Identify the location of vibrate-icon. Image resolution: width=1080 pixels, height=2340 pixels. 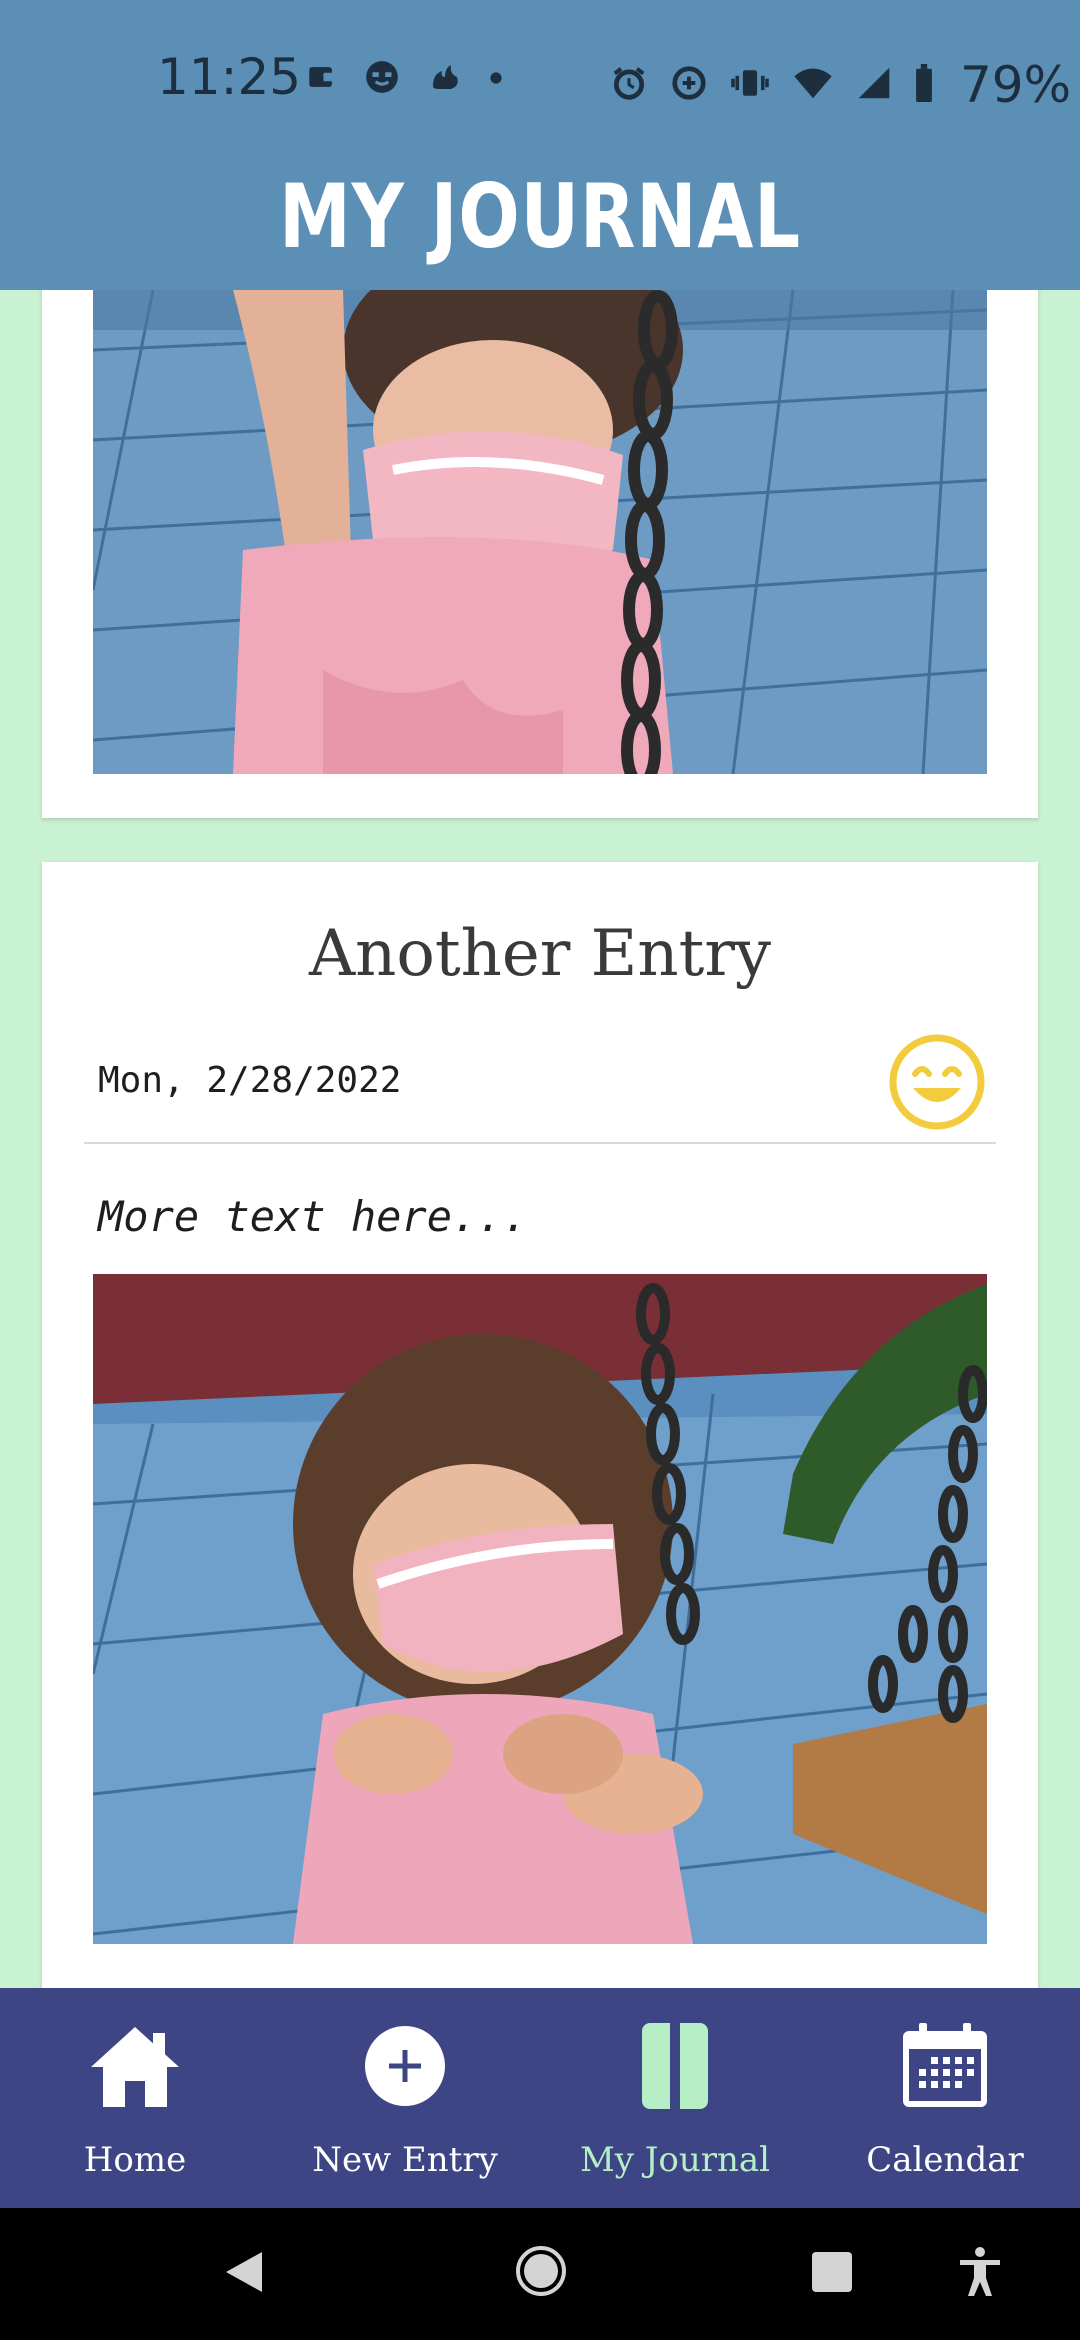
(750, 85).